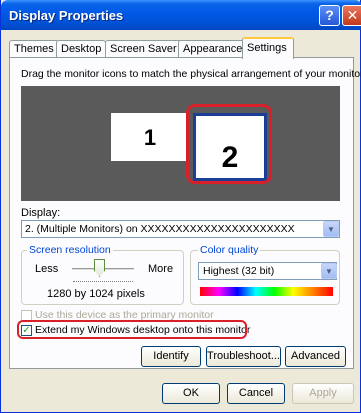 The image size is (361, 413). I want to click on resolution-more-label: More, so click(161, 269).